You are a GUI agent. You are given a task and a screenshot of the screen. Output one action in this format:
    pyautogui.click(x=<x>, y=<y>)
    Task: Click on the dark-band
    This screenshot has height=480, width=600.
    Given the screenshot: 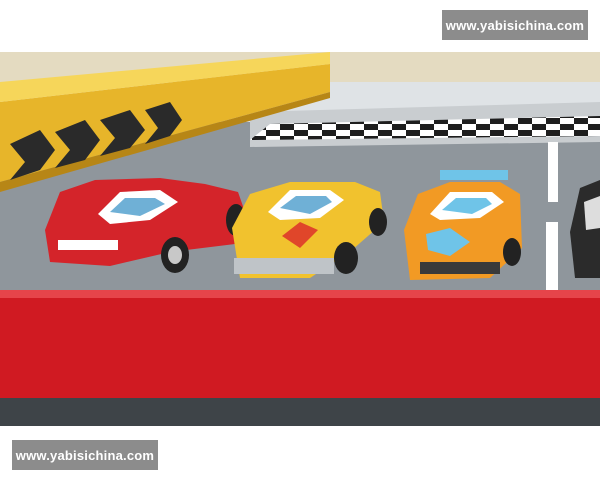 What is the action you would take?
    pyautogui.click(x=300, y=412)
    